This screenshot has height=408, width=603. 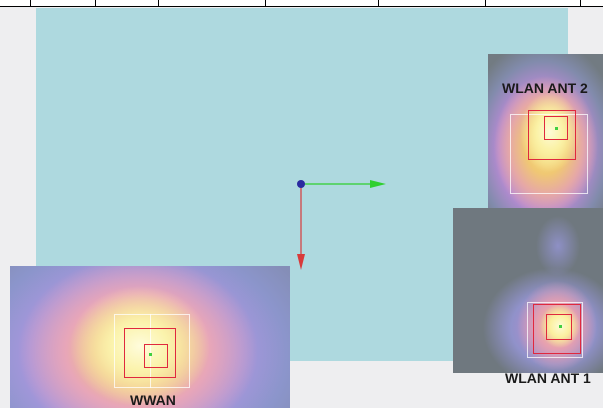 I want to click on y-axis-arrowhead, so click(x=301, y=262).